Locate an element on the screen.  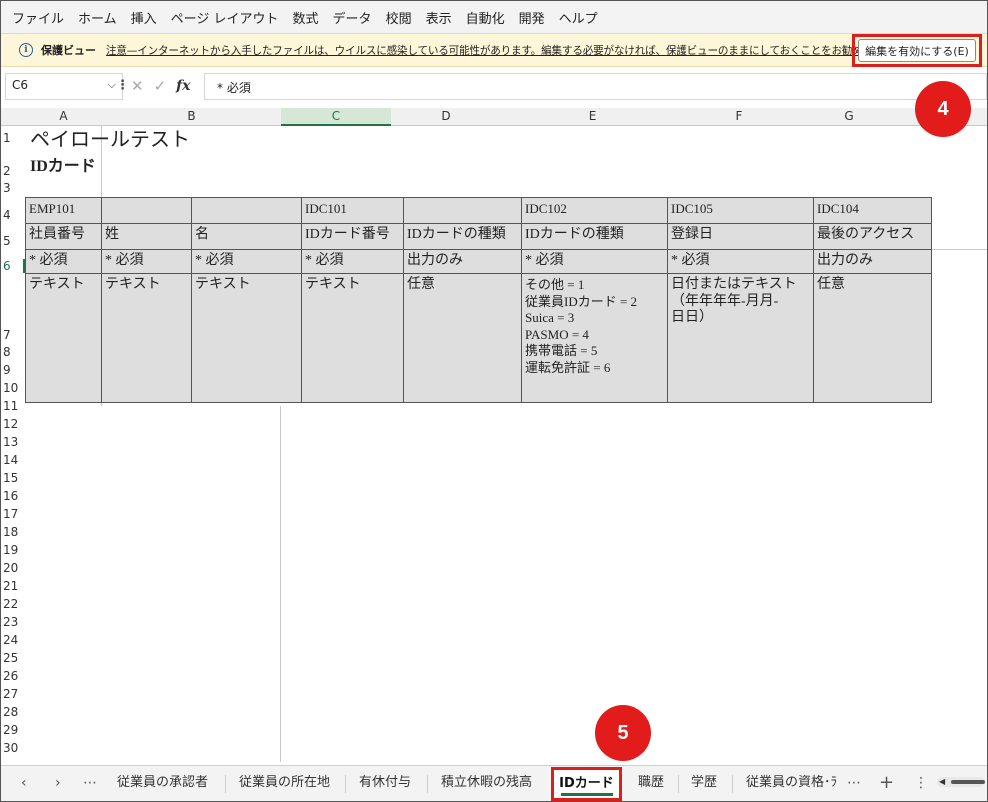
table-cell: 最後のアクセス is located at coordinates (872, 236).